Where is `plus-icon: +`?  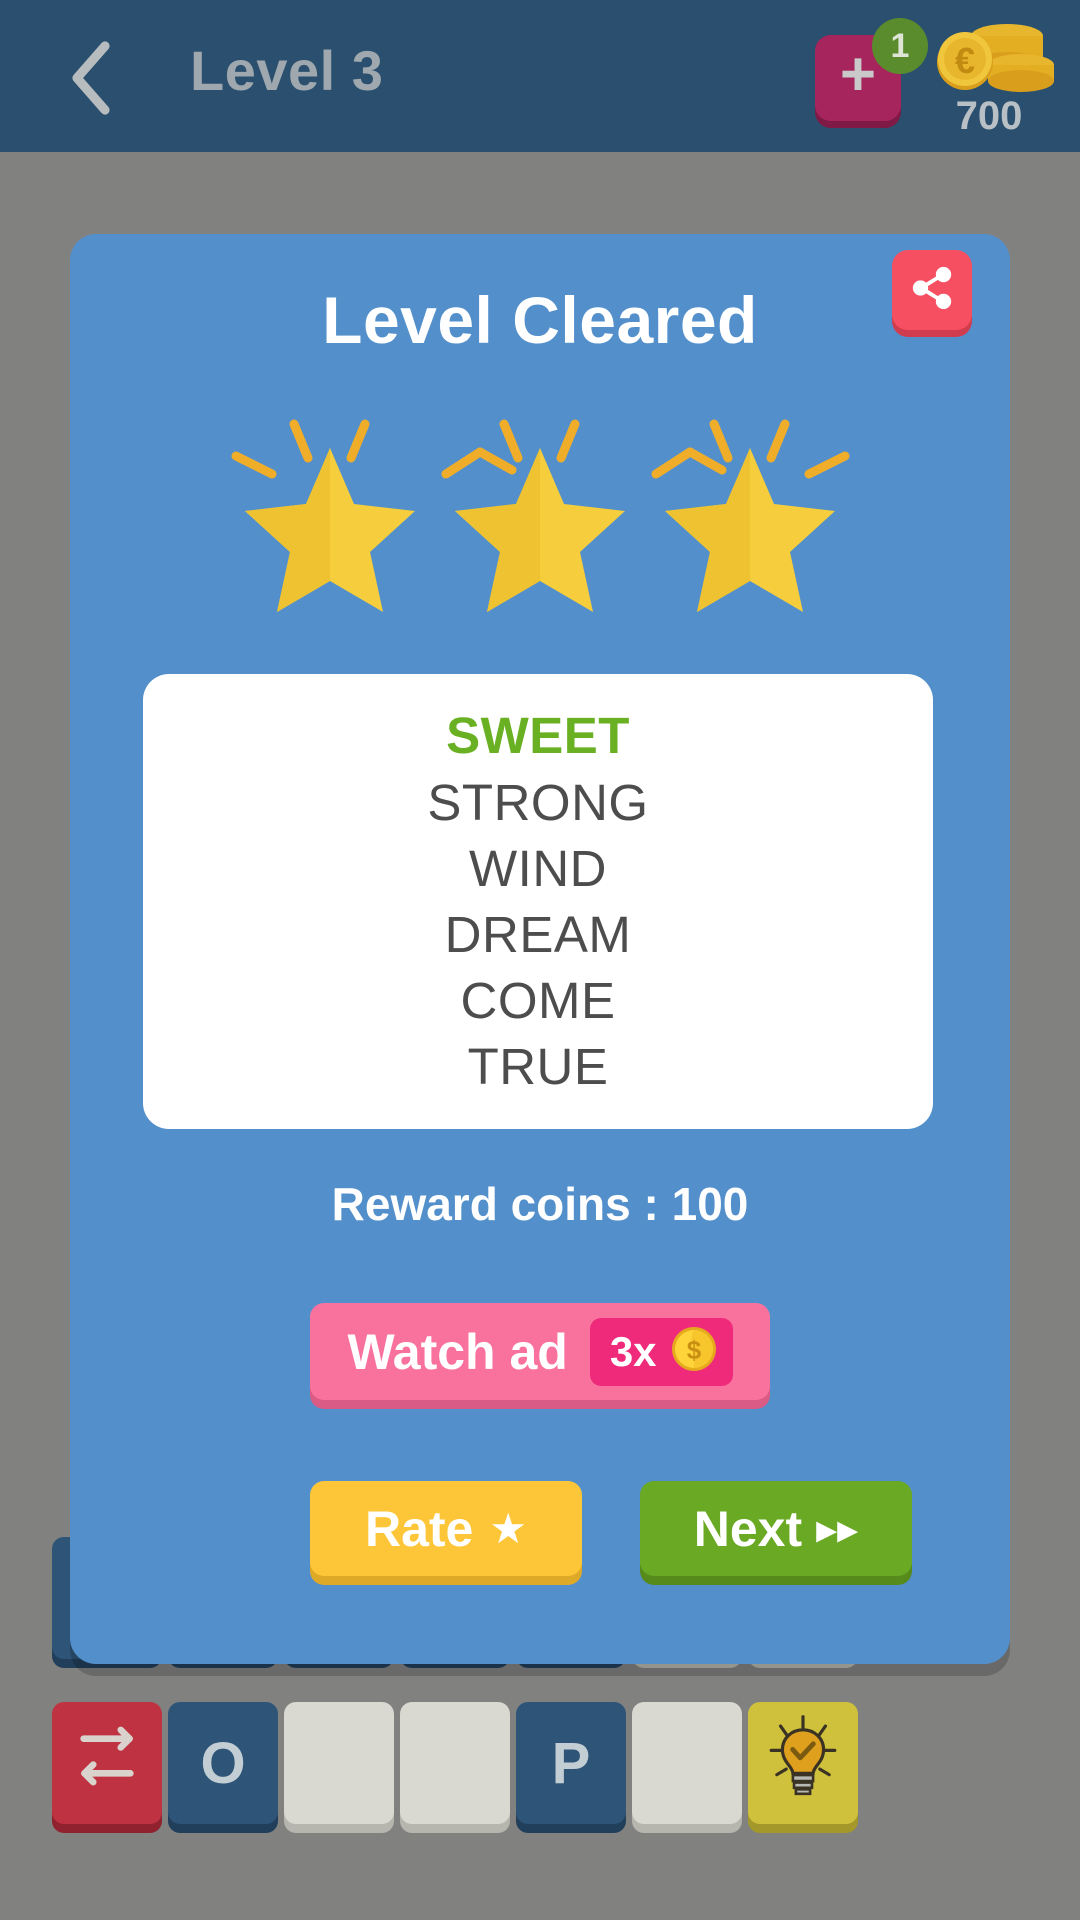
plus-icon: + is located at coordinates (858, 74).